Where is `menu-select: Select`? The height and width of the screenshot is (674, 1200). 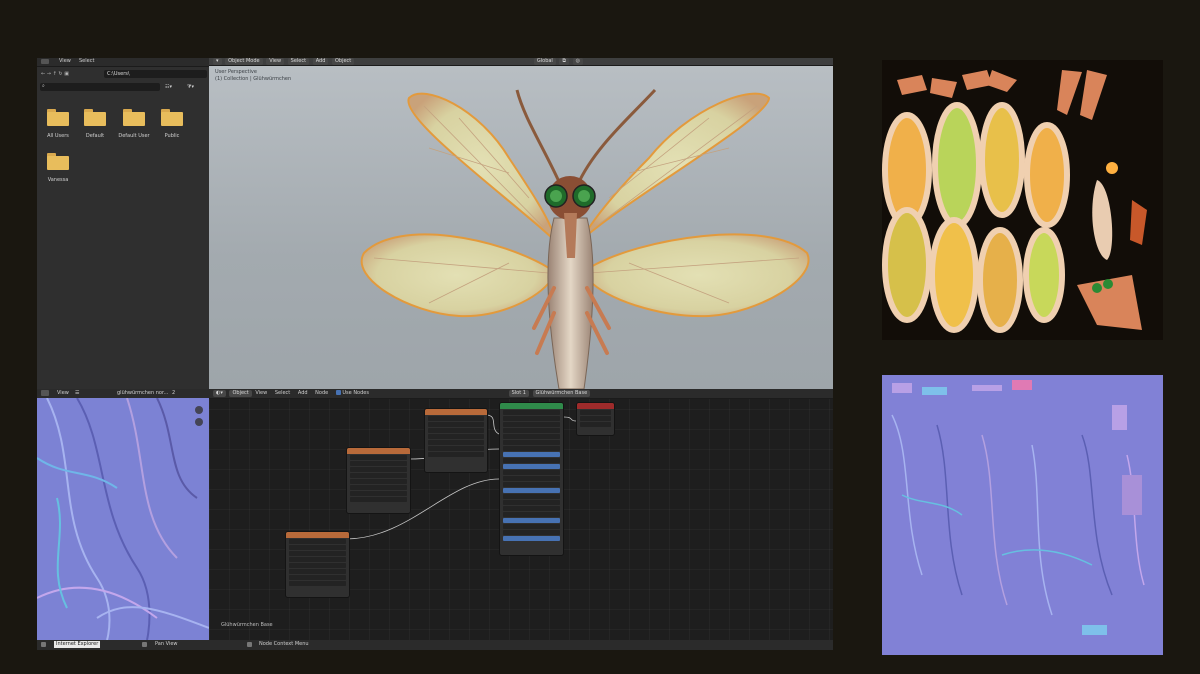
menu-select: Select is located at coordinates (86, 61).